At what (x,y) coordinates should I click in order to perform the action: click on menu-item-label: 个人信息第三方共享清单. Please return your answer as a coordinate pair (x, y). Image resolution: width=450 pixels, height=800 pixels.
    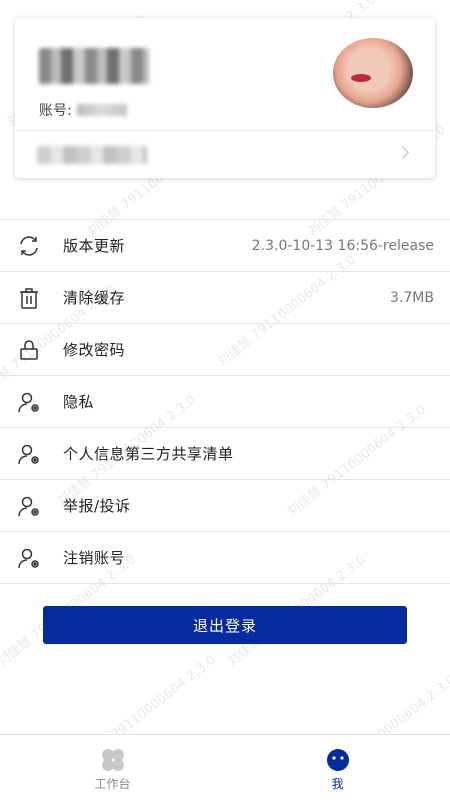
    Looking at the image, I should click on (148, 454).